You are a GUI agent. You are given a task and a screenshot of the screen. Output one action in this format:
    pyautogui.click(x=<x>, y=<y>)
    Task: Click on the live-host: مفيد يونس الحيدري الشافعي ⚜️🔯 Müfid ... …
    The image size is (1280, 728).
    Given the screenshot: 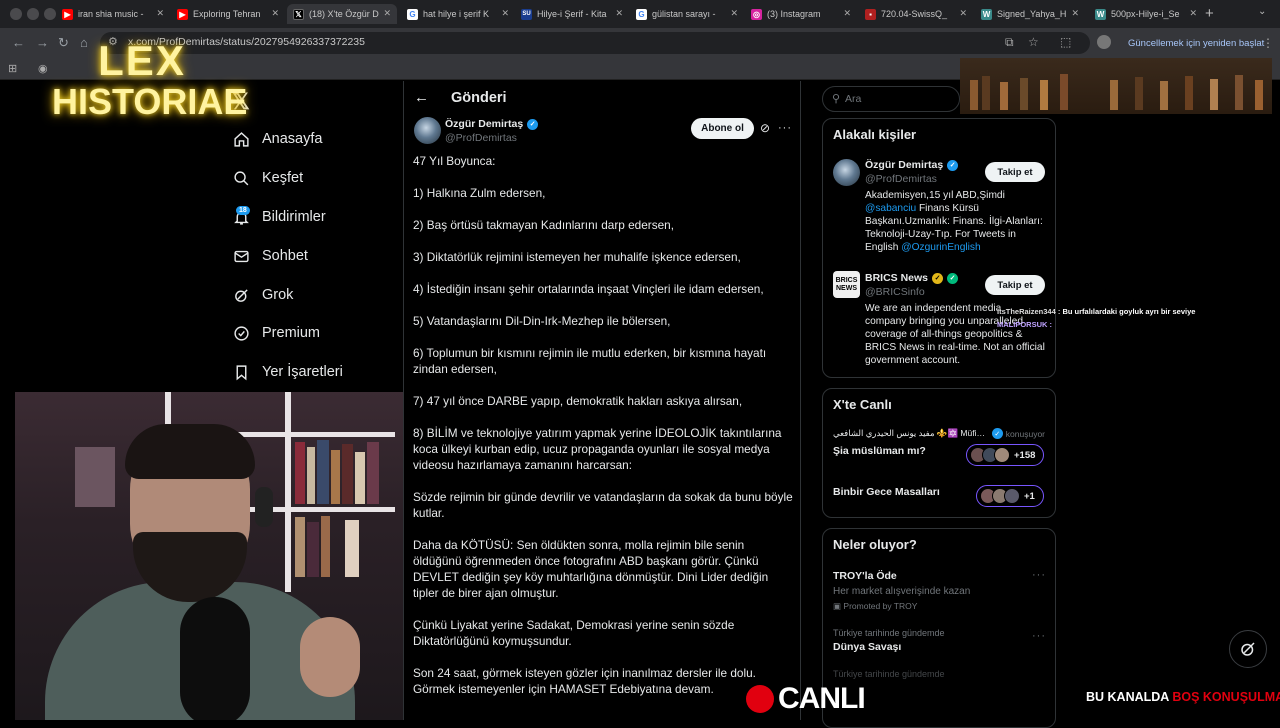 What is the action you would take?
    pyautogui.click(x=939, y=433)
    